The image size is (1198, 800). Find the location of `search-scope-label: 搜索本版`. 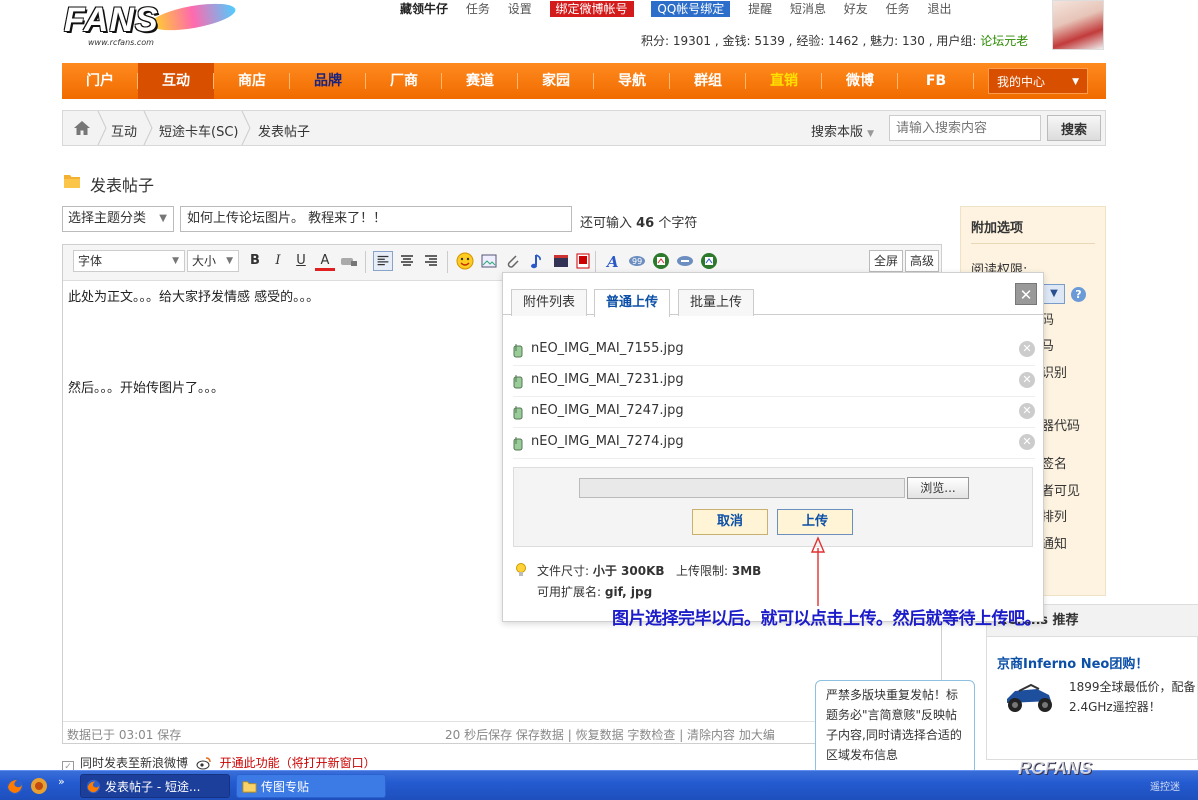

search-scope-label: 搜索本版 is located at coordinates (837, 132).